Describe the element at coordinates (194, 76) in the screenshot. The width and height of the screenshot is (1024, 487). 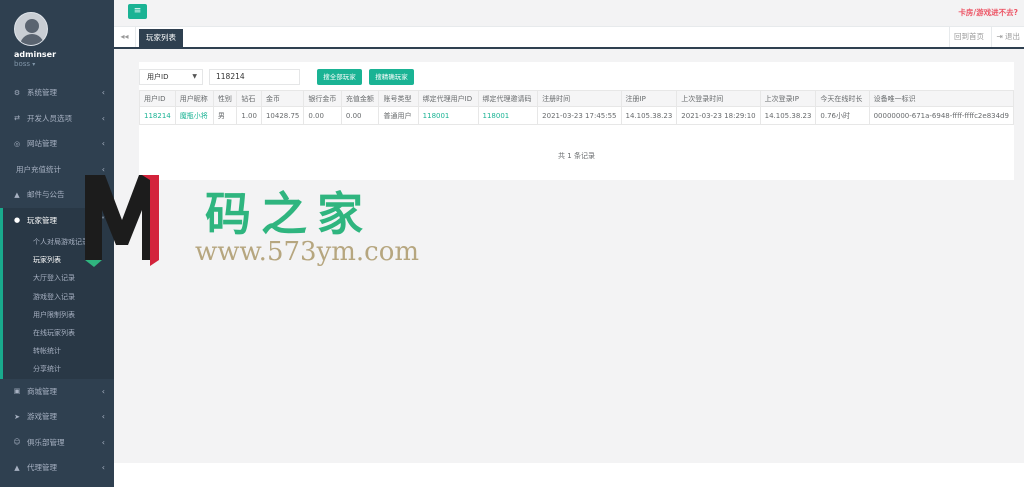
I see `chevron-down-icon: ▼` at that location.